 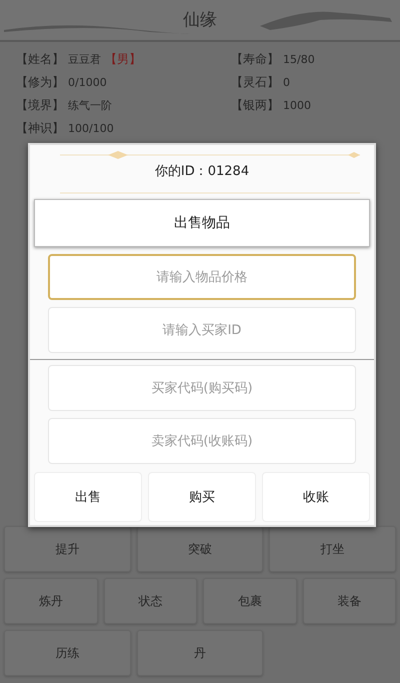 I want to click on stat-value: 0, so click(x=286, y=82).